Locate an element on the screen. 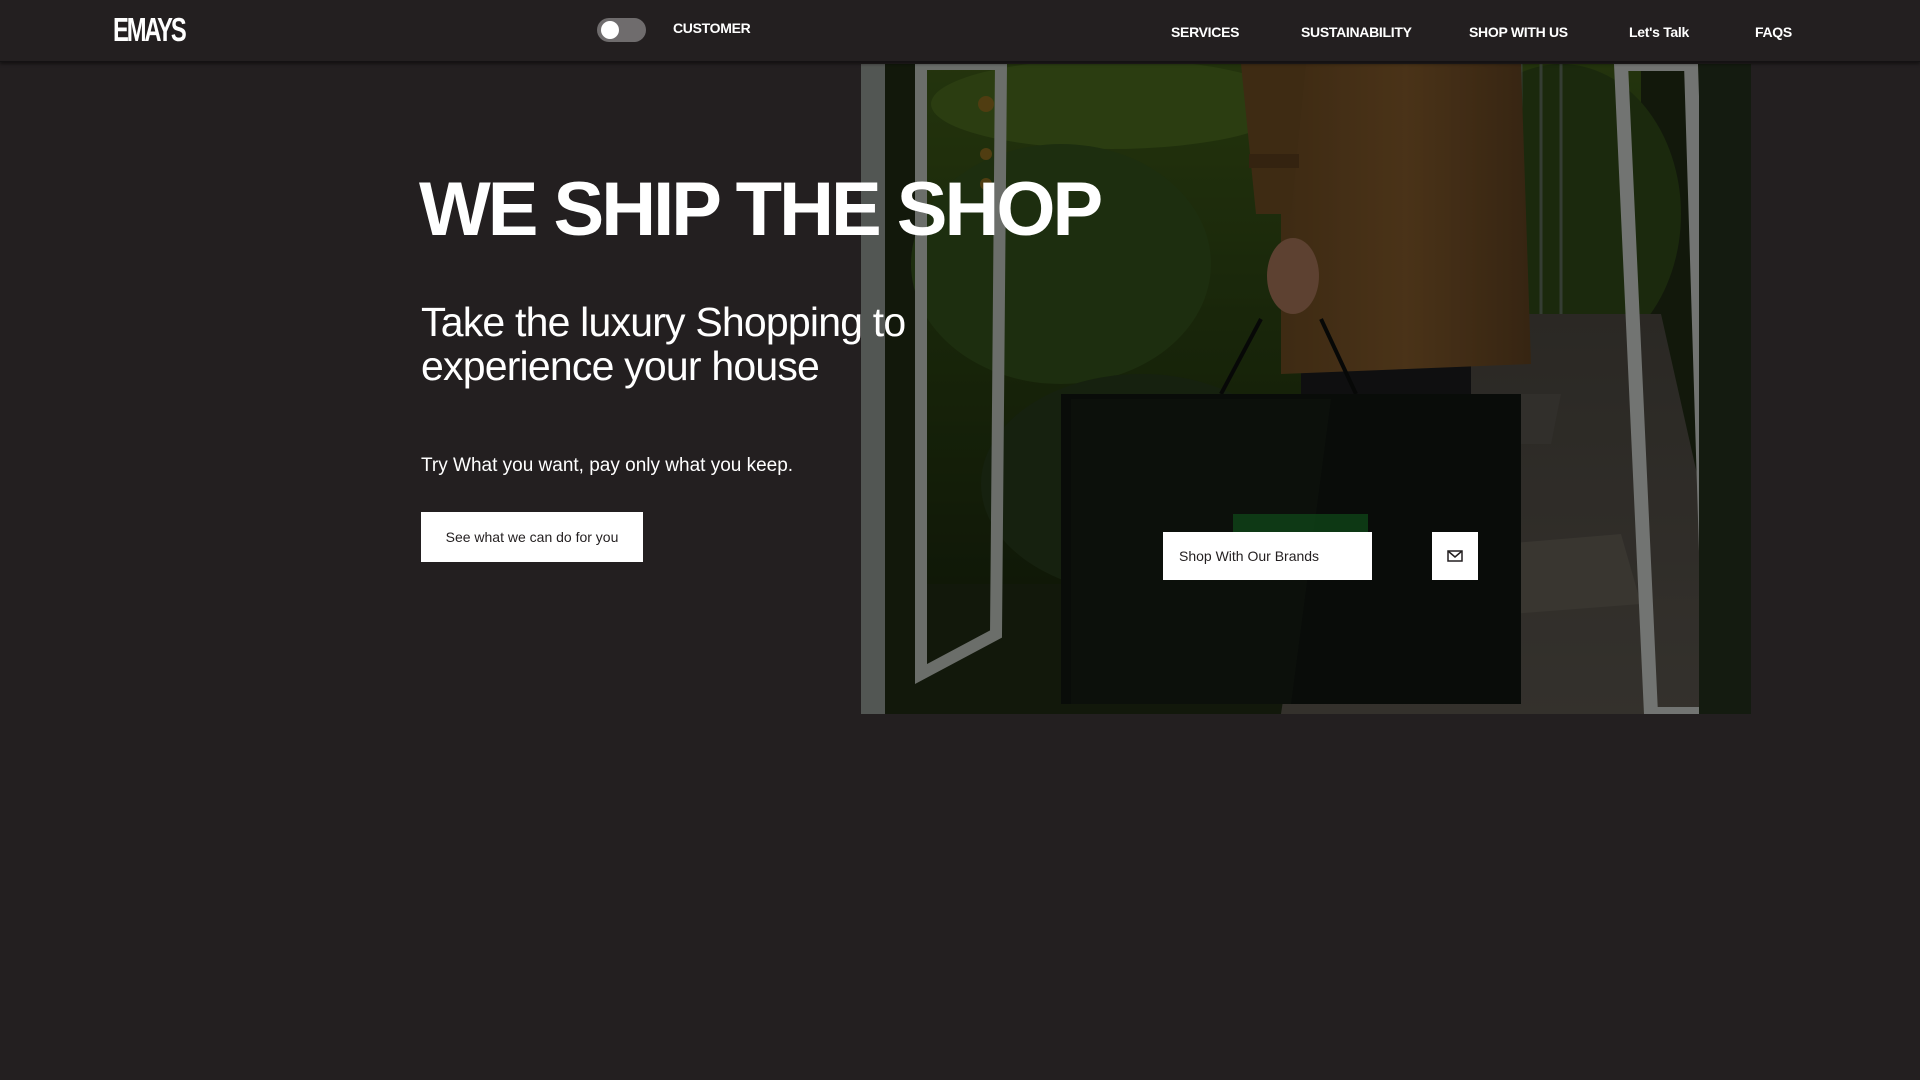 Image resolution: width=1920 pixels, height=1080 pixels. nav-item-faqs: FAQS is located at coordinates (1773, 32).